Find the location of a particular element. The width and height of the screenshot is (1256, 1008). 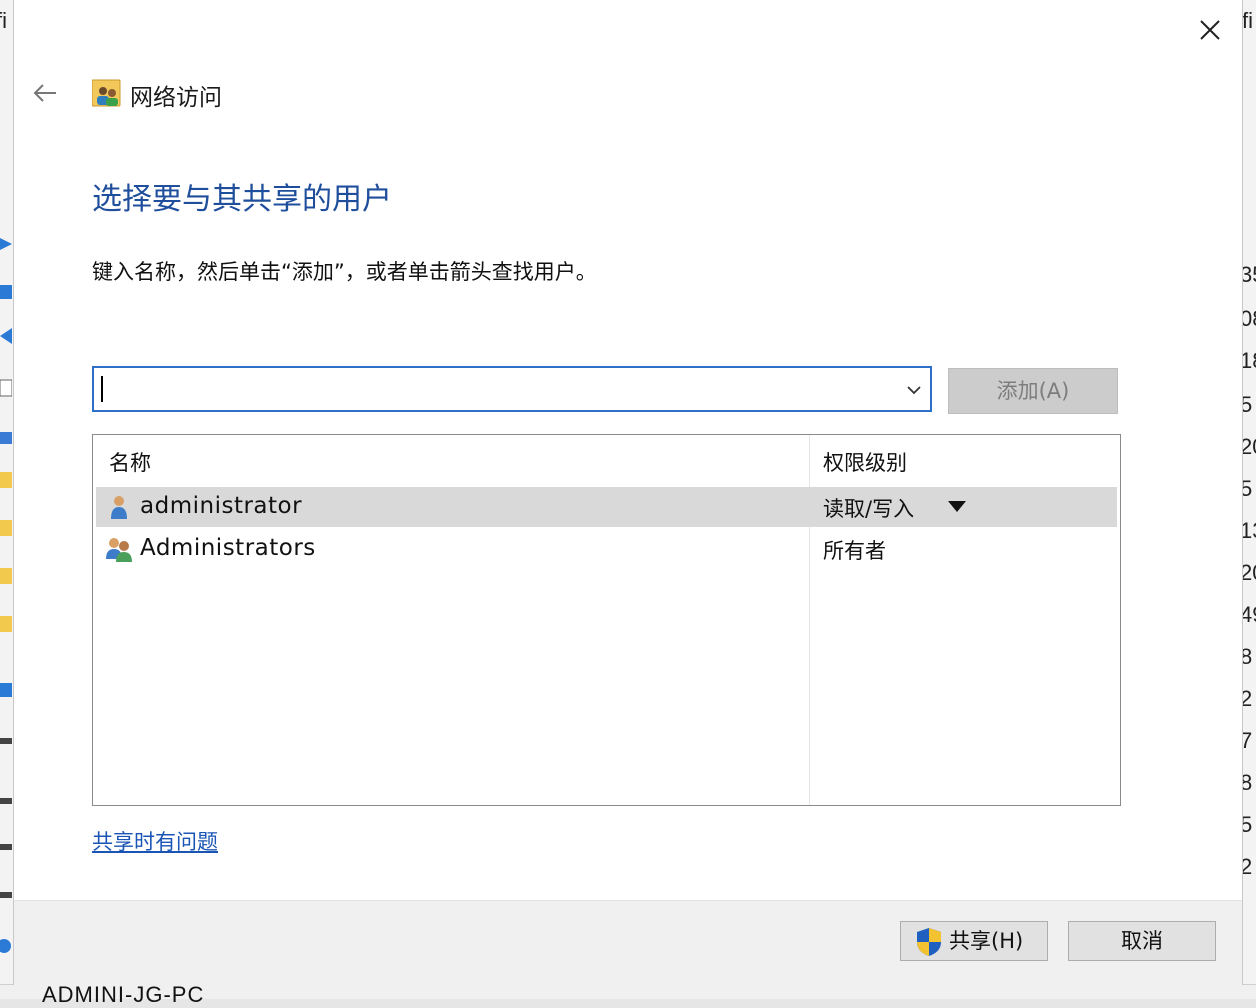

user-name-input is located at coordinates (497, 390).